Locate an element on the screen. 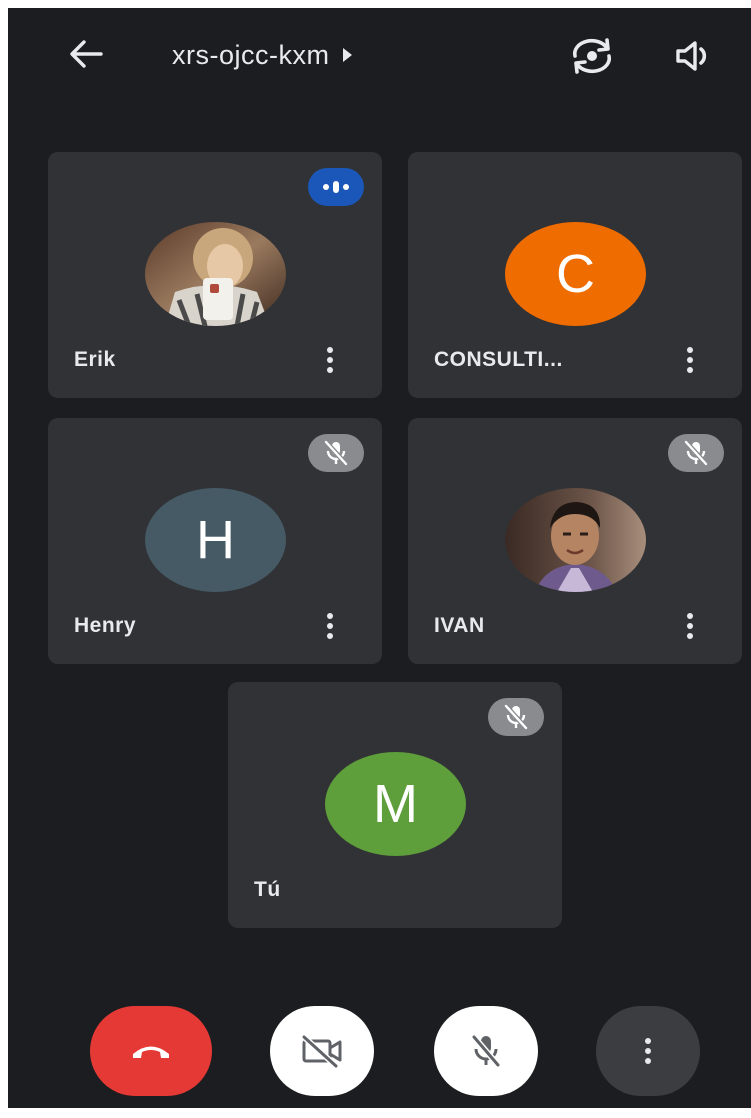  participant-tile-self: M Tú is located at coordinates (395, 805).